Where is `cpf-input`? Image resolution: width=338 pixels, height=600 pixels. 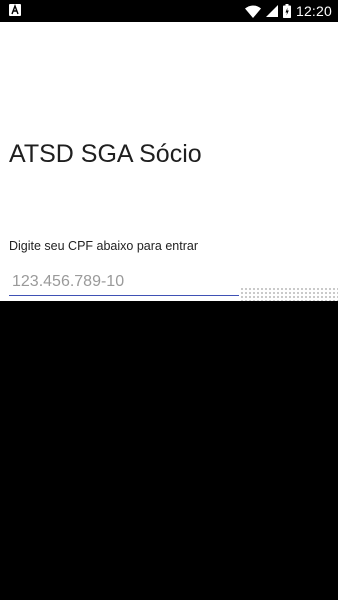 cpf-input is located at coordinates (124, 282).